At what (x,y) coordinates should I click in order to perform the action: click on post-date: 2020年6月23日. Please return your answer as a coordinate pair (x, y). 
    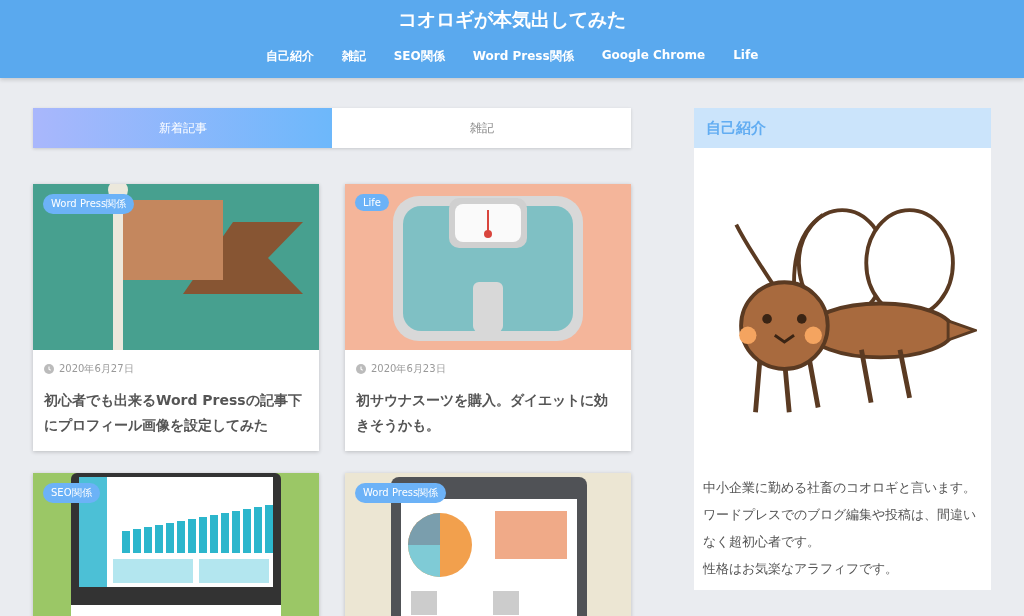
    Looking at the image, I should click on (408, 369).